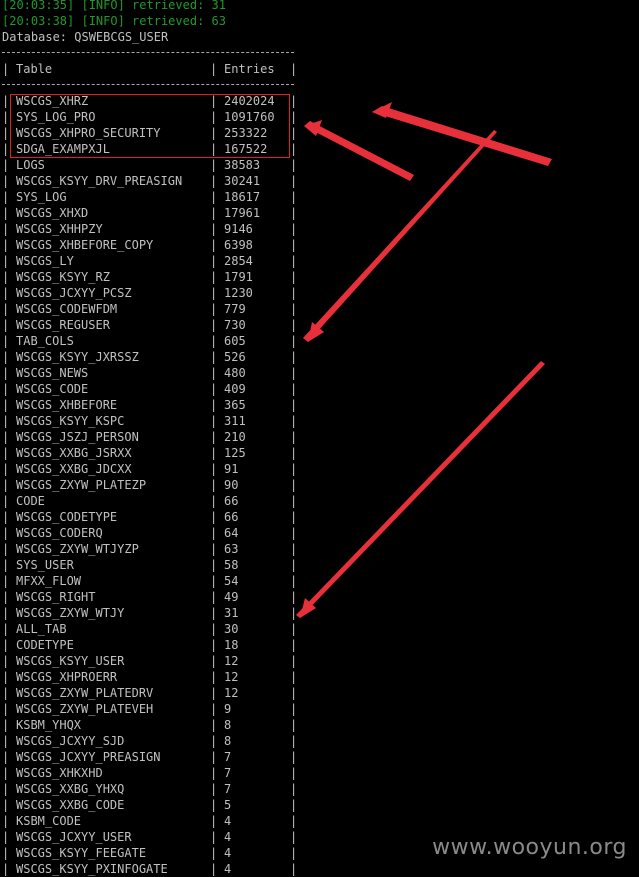  I want to click on table-name-cell: CODETYPE, so click(45, 645).